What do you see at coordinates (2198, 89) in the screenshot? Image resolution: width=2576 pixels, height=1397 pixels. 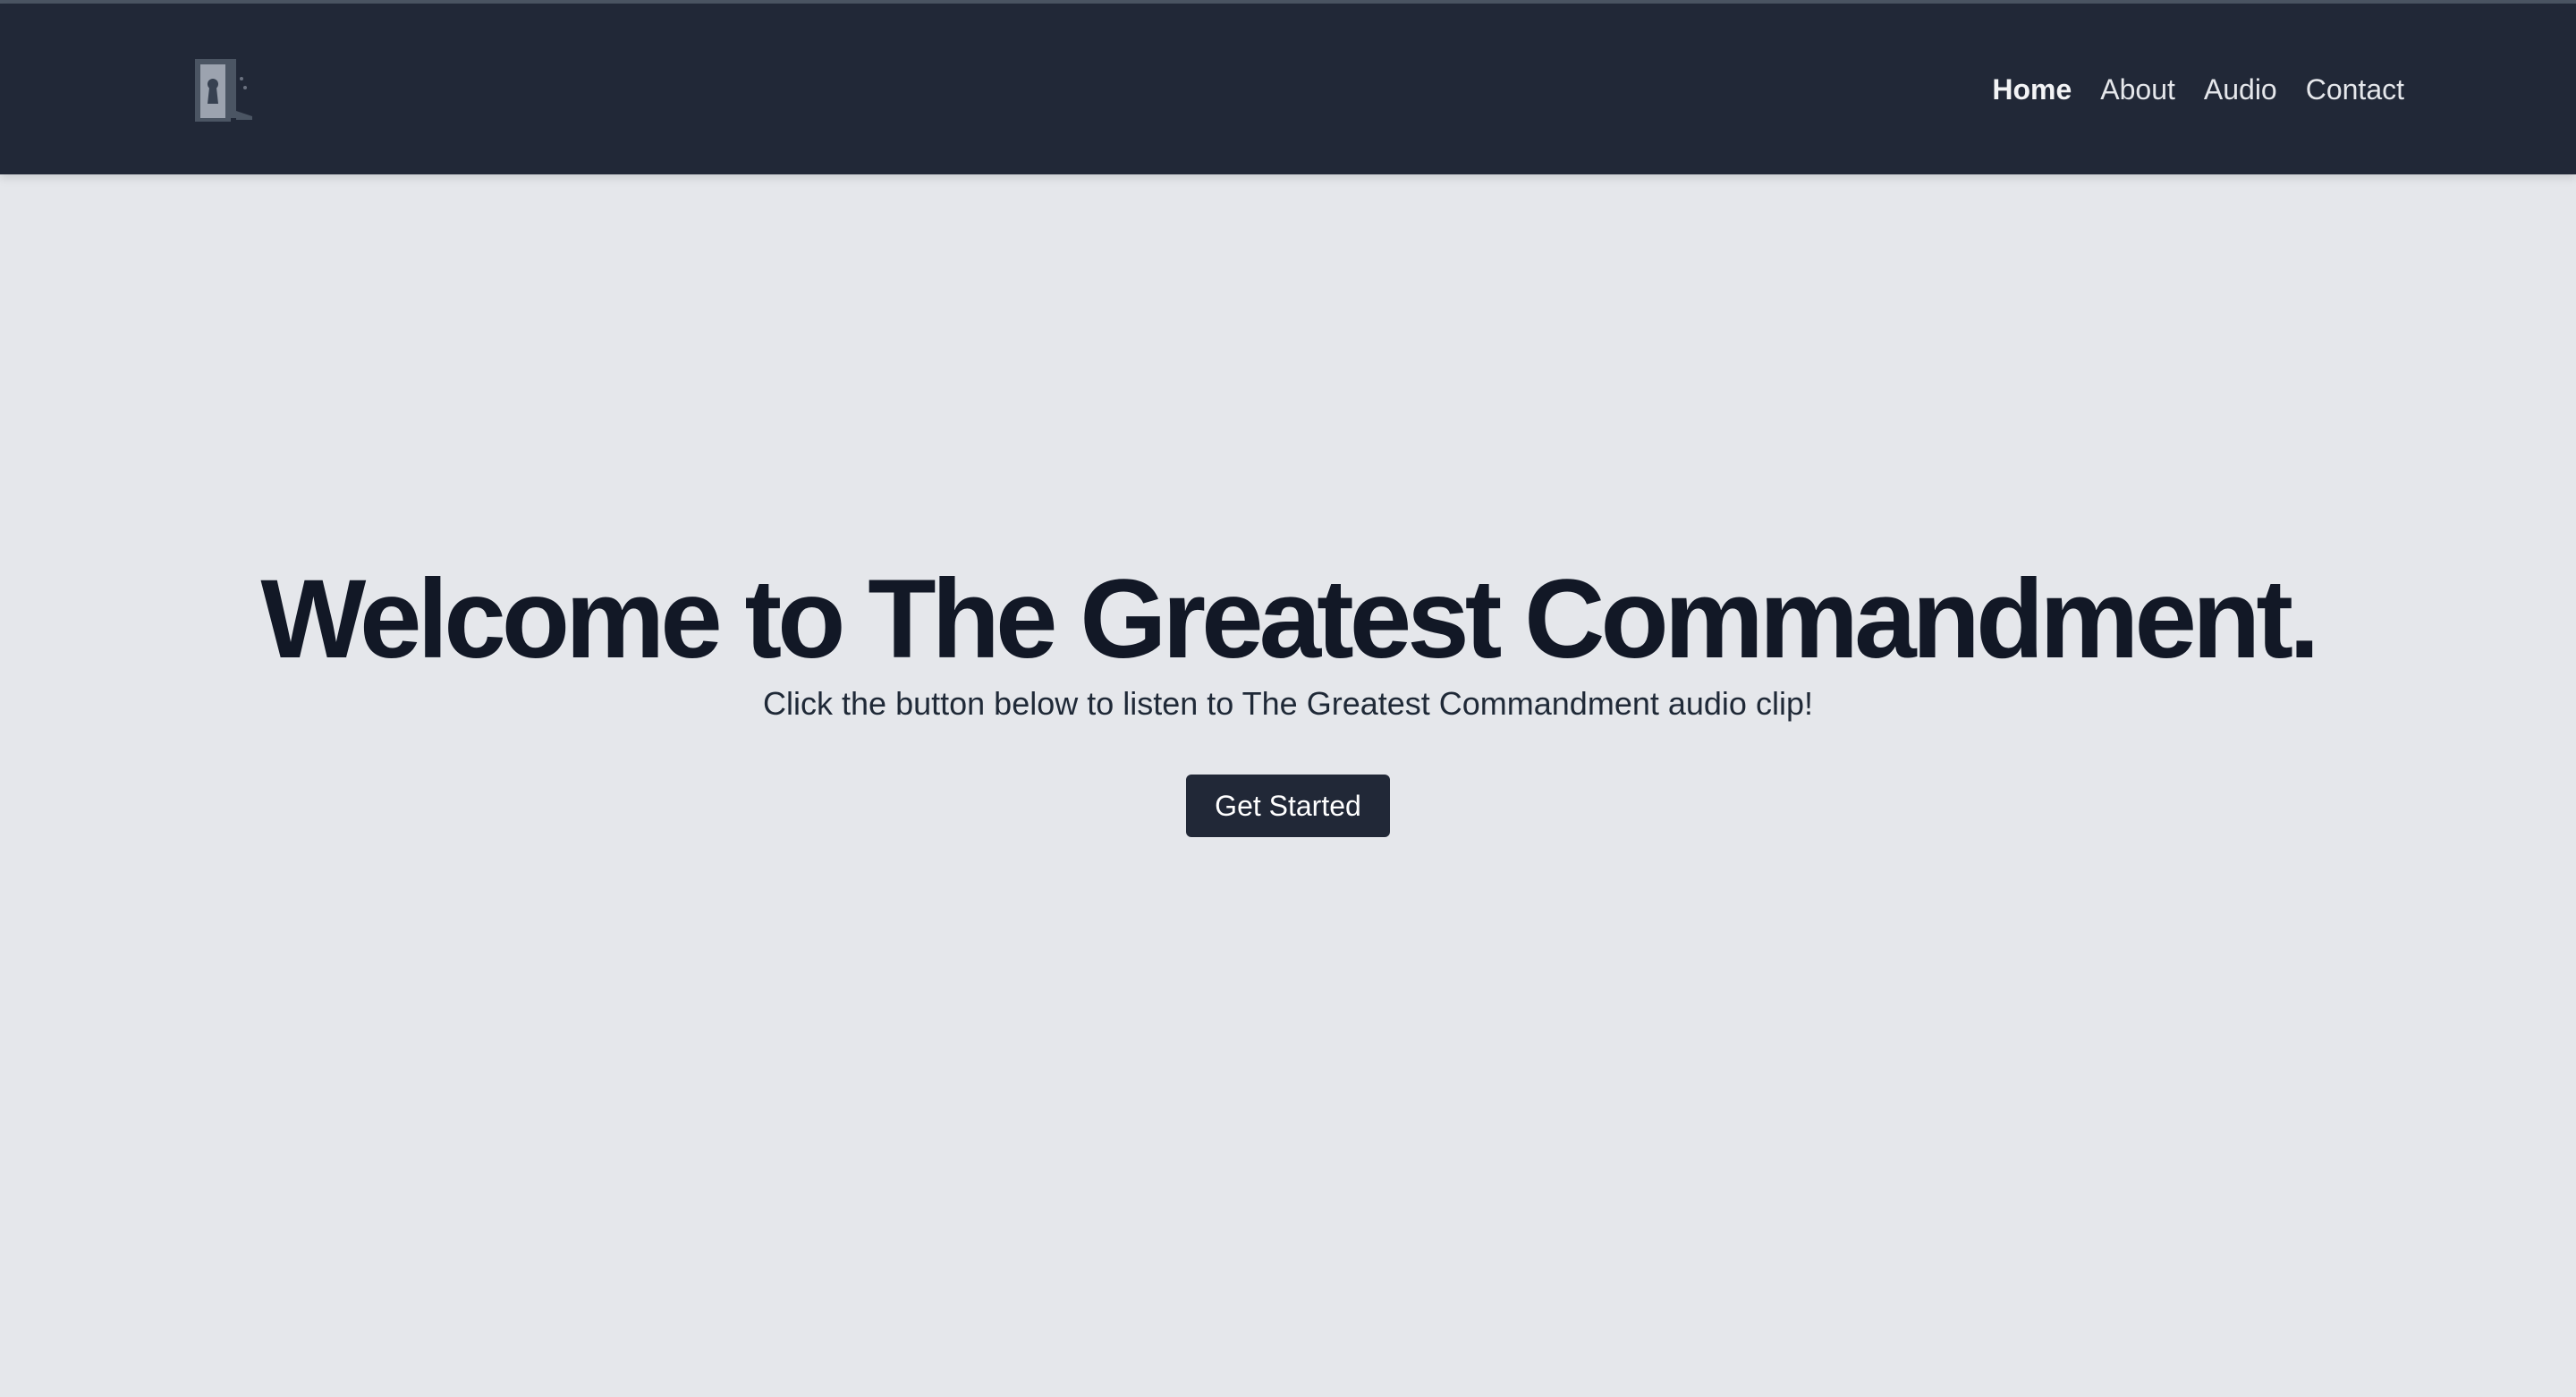 I see `main-nav: Home About Audio Contact` at bounding box center [2198, 89].